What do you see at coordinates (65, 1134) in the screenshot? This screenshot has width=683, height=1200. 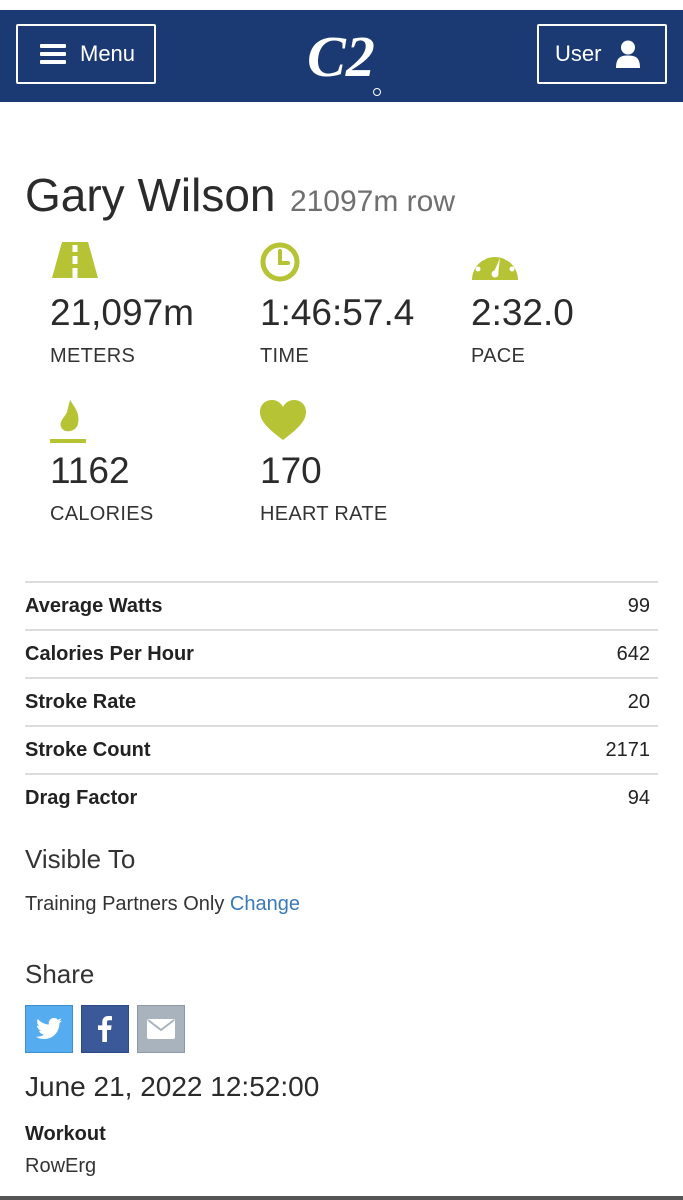 I see `workout-type-label: Workout` at bounding box center [65, 1134].